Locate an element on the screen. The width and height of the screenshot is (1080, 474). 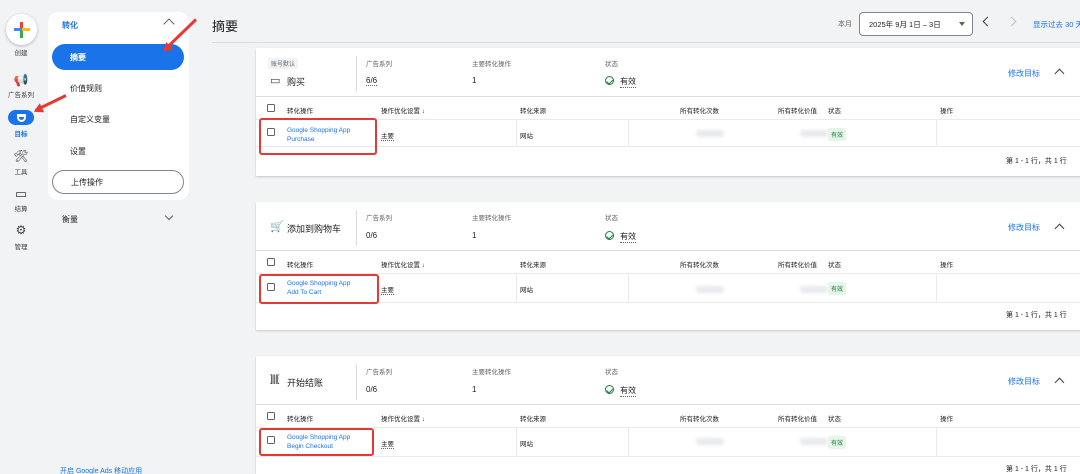
left-rail: 创建 📢 广告系列 目标 🛠 工具 ▭ 结算 ⚙ 管理 is located at coordinates (21, 237).